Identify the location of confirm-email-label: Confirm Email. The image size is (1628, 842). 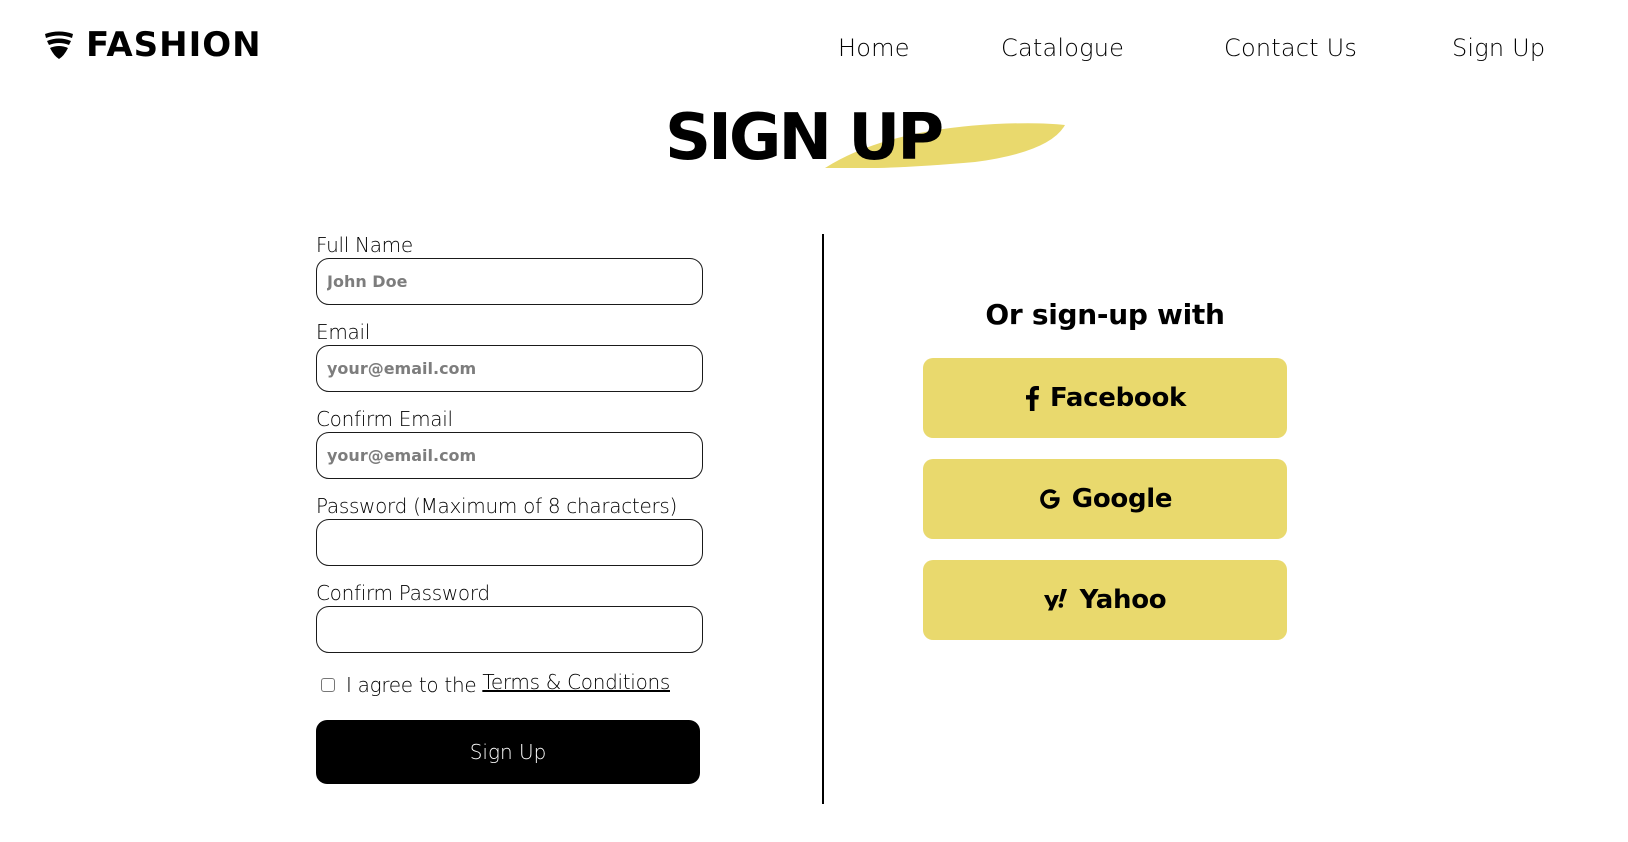
(384, 419).